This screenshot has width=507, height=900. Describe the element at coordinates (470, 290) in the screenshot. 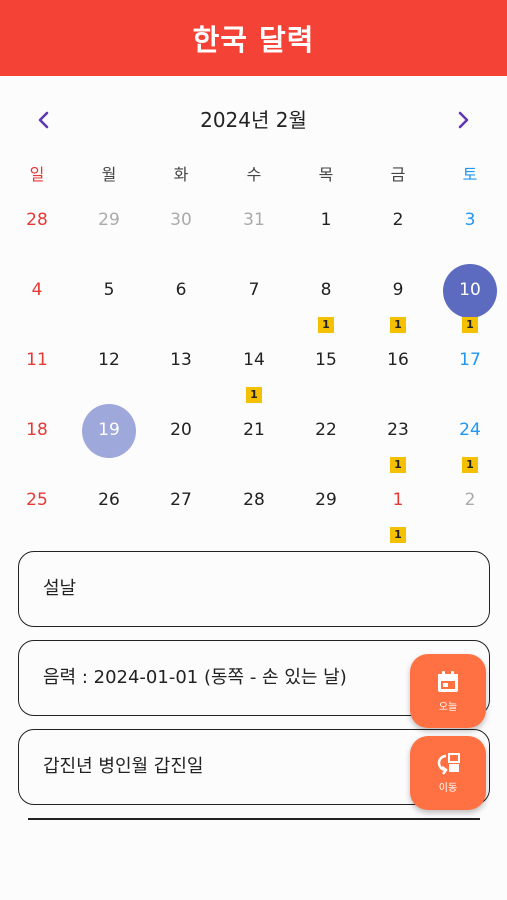

I see `day-number: 10` at that location.